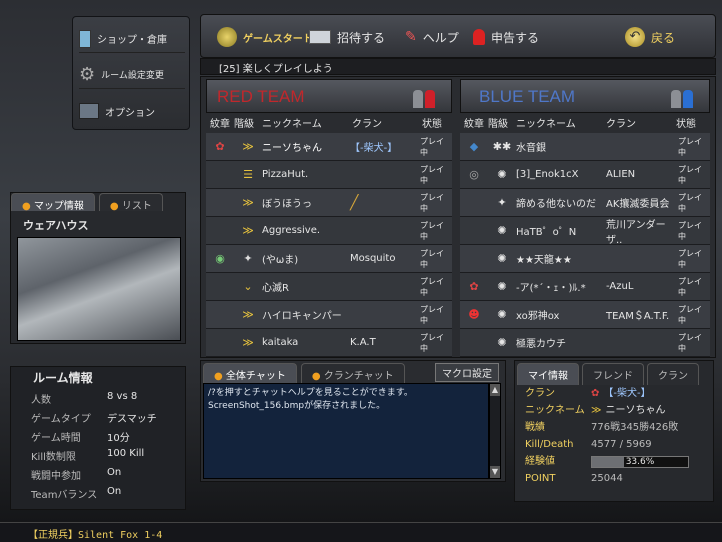 This screenshot has height=542, width=722. Describe the element at coordinates (595, 393) in the screenshot. I see `clan-emblem-icon: ✿` at that location.